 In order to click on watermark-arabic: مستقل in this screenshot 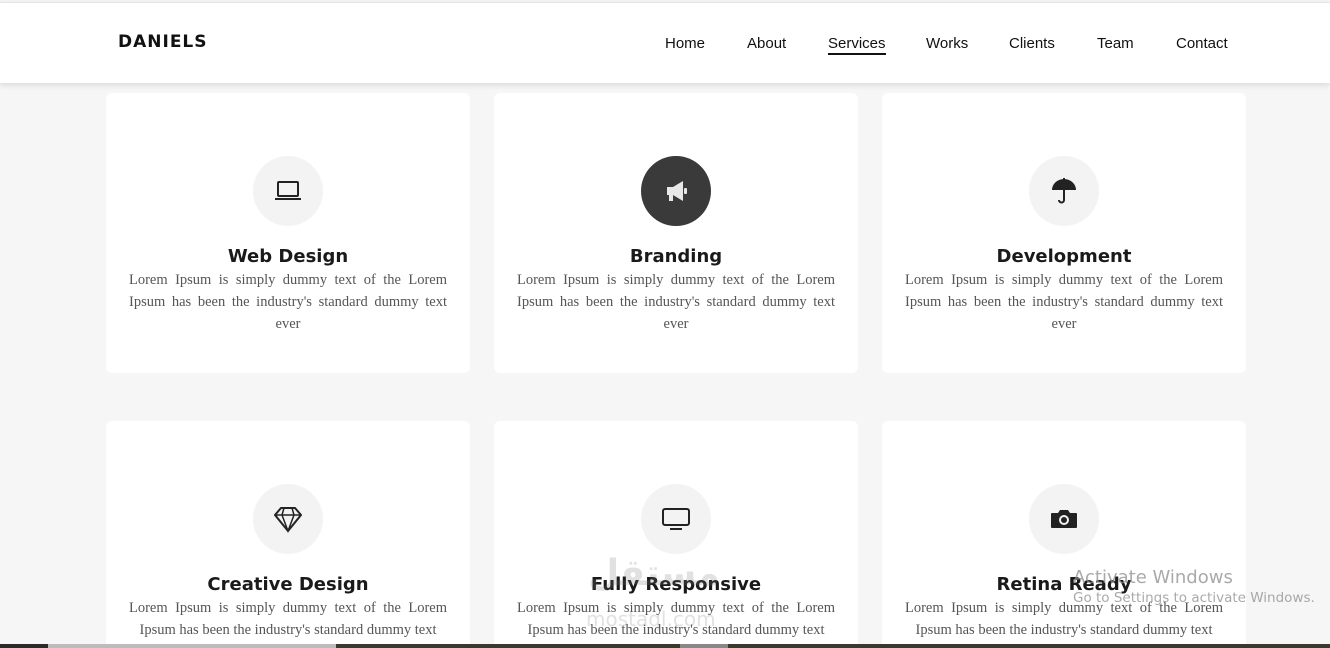, I will do `click(654, 573)`.